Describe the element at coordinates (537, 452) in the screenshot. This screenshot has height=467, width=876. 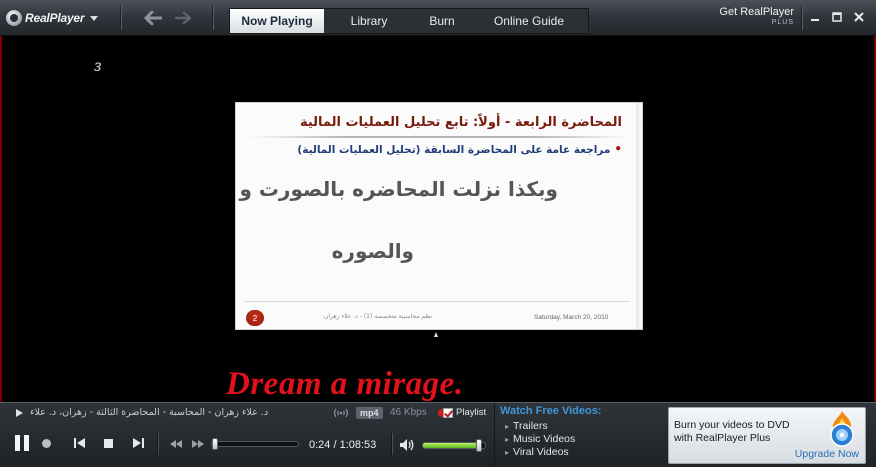
I see `watch-link-viral-videos: Viral Videos` at that location.